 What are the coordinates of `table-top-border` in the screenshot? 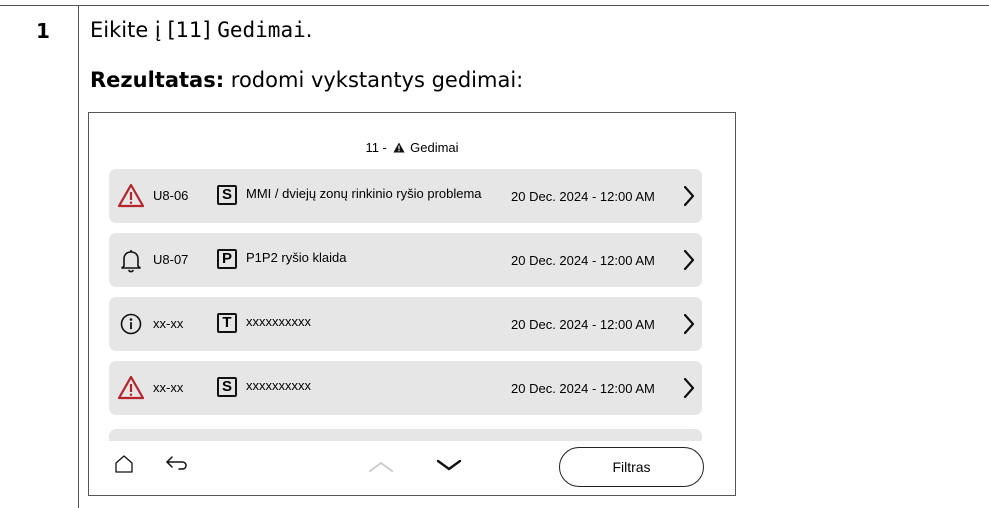 It's located at (494, 5).